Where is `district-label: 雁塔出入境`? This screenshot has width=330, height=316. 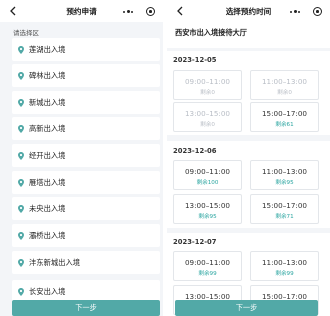
district-label: 雁塔出入境 is located at coordinates (47, 182).